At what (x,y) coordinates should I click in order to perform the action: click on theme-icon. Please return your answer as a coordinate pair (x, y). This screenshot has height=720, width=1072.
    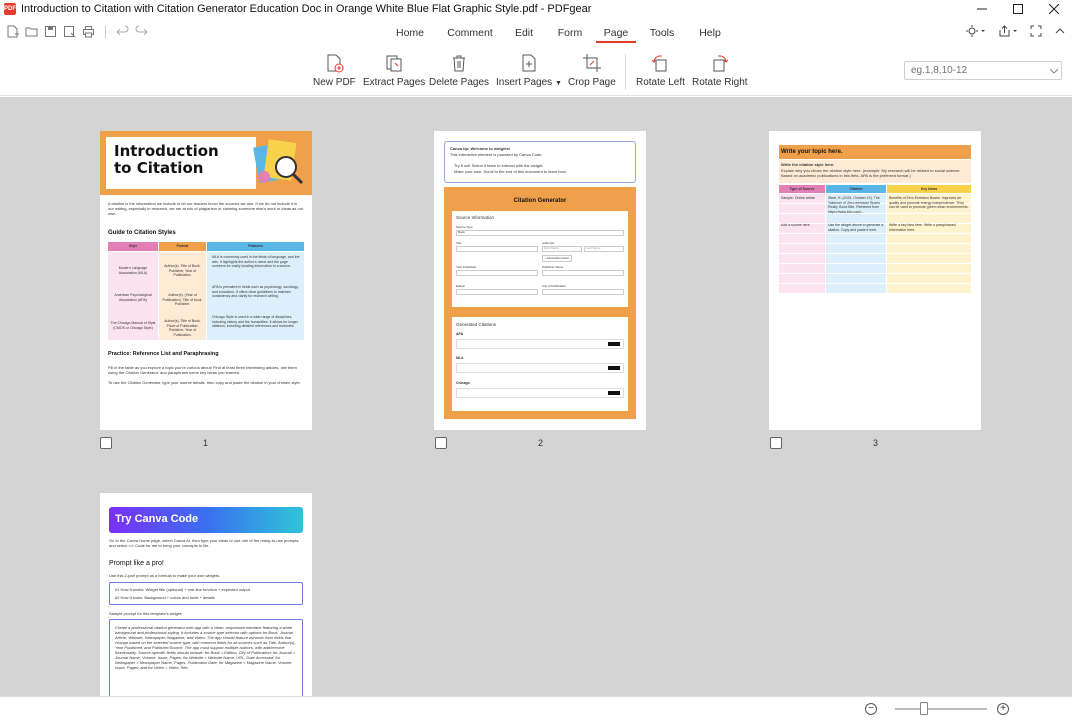
    Looking at the image, I should click on (976, 31).